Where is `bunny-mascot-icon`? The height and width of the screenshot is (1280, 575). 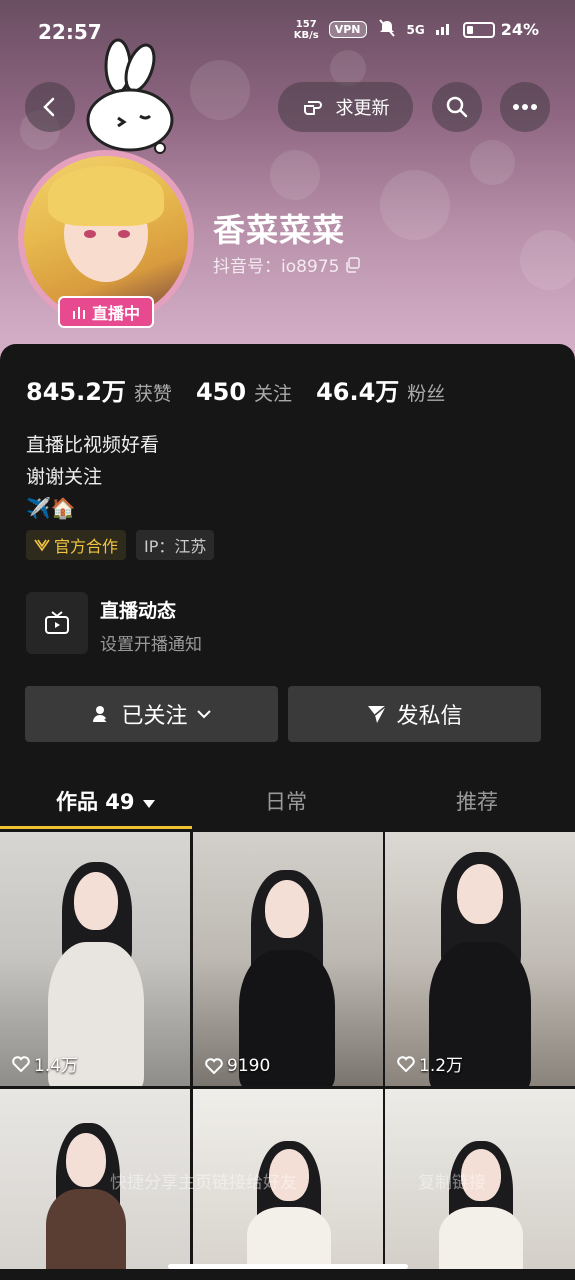
bunny-mascot-icon is located at coordinates (130, 96).